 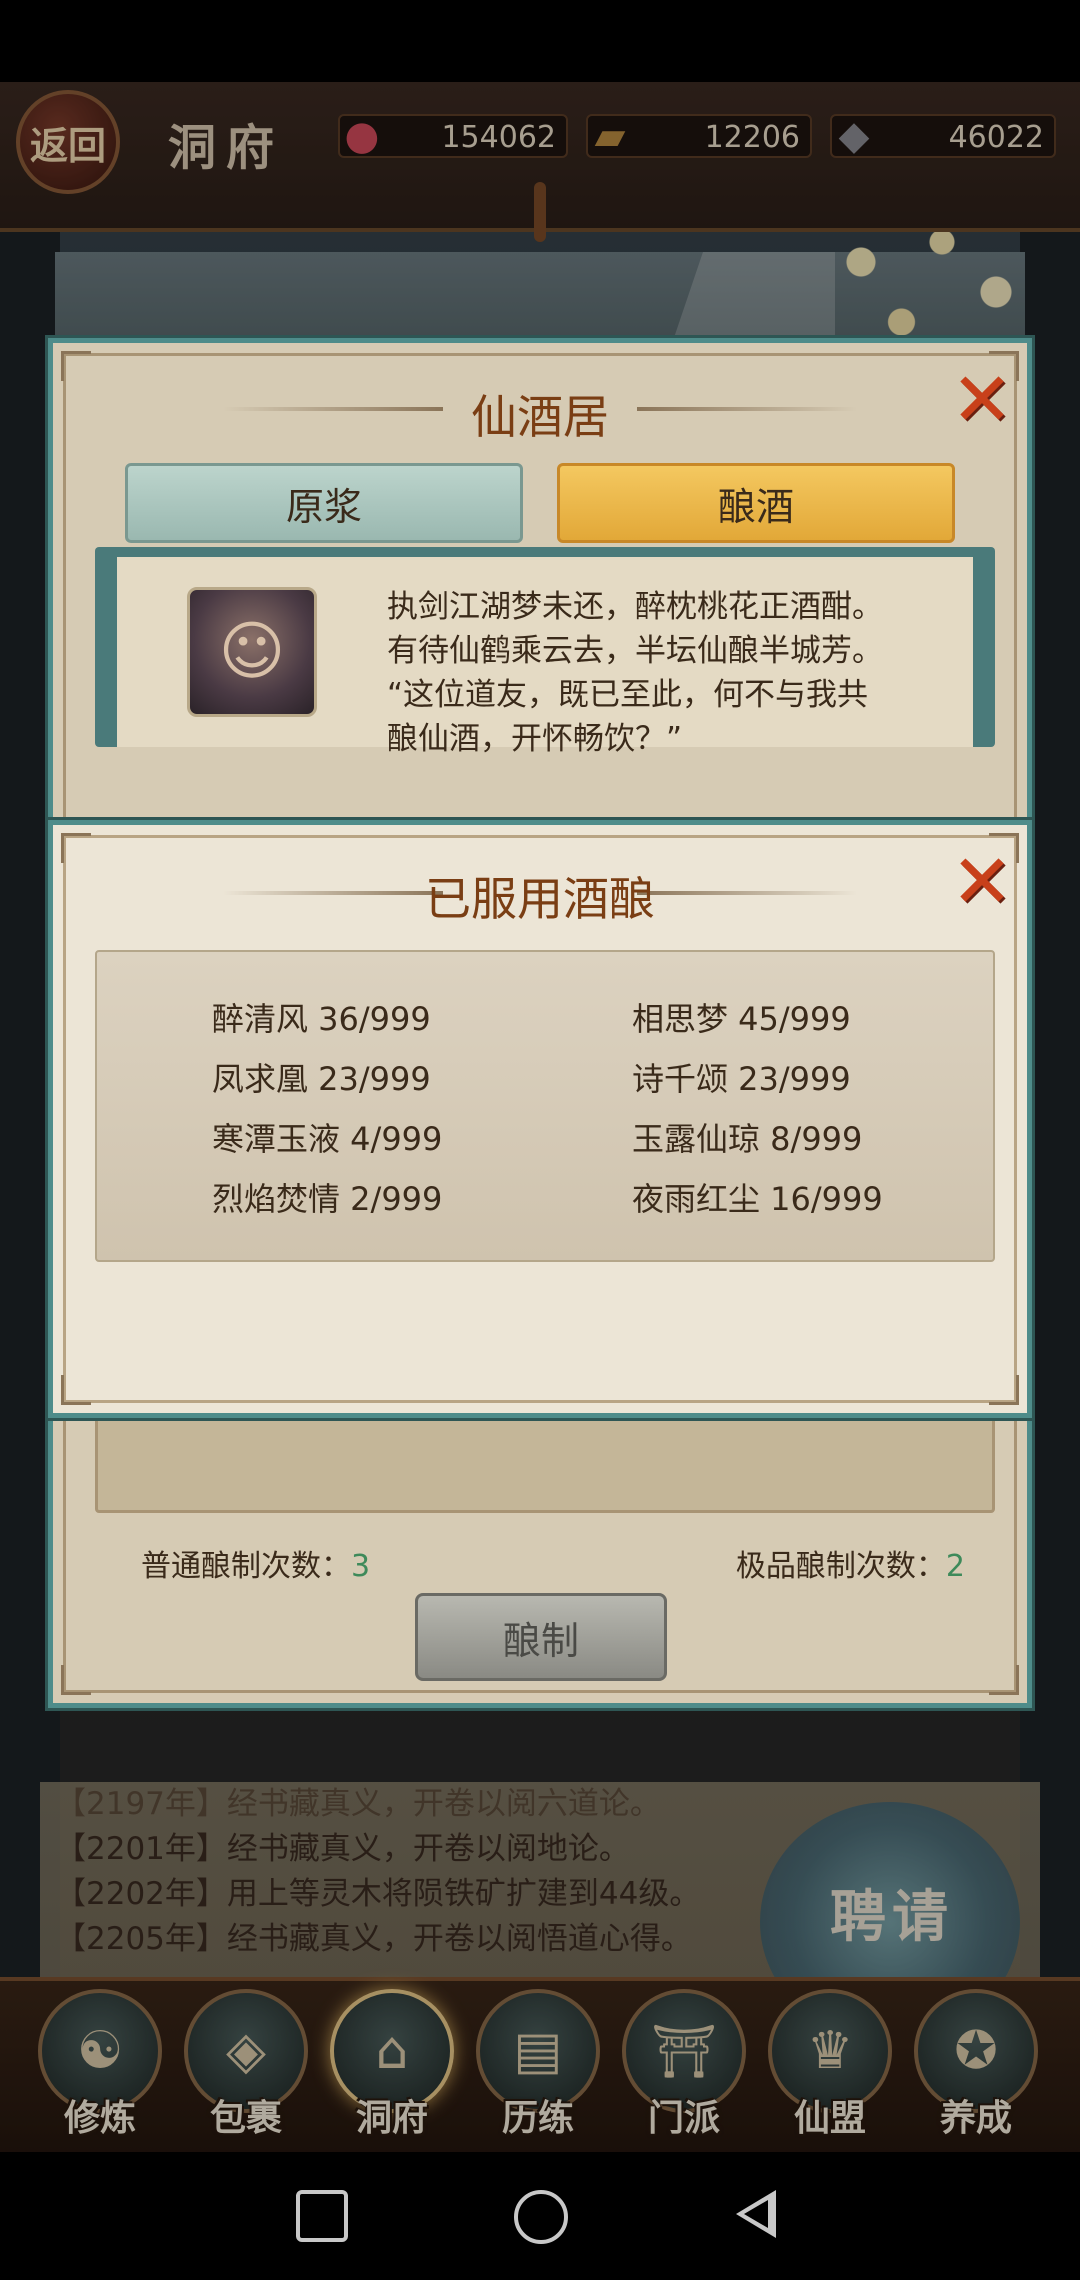 I want to click on normal-brew-count: 普通酿制次数：3, so click(x=255, y=1563).